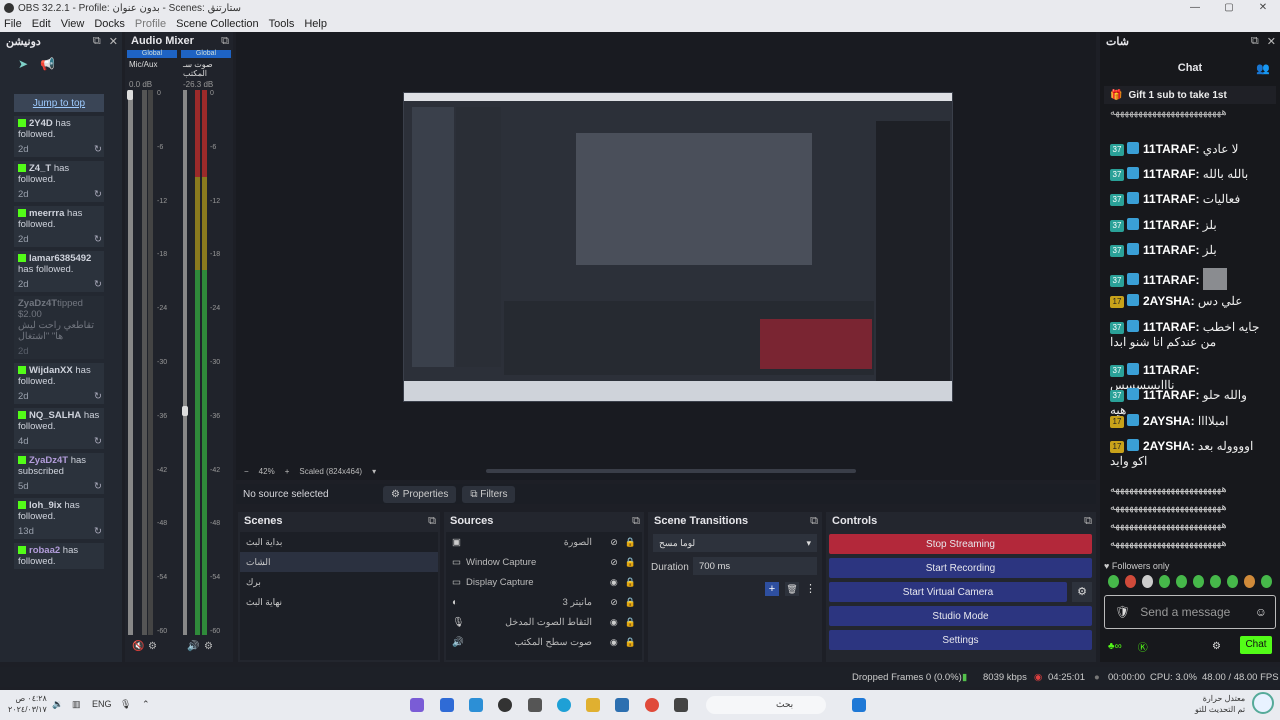 This screenshot has width=1280, height=720. I want to click on duration-input: 700 ms, so click(755, 566).